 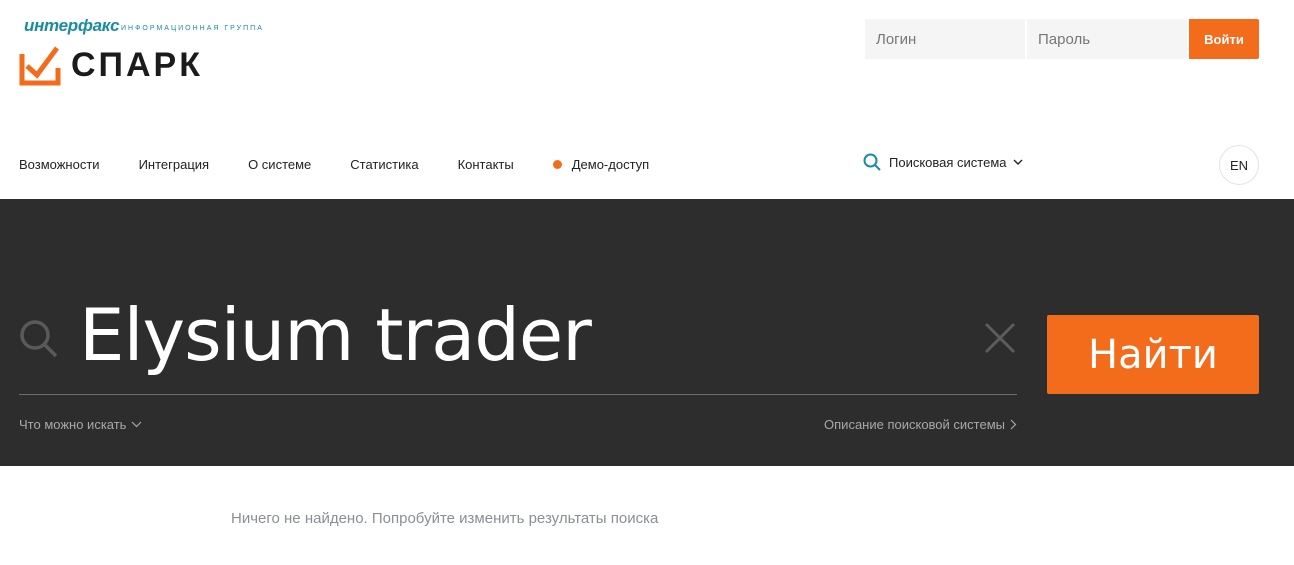 I want to click on search-system-label: Поисковая система, so click(x=948, y=162).